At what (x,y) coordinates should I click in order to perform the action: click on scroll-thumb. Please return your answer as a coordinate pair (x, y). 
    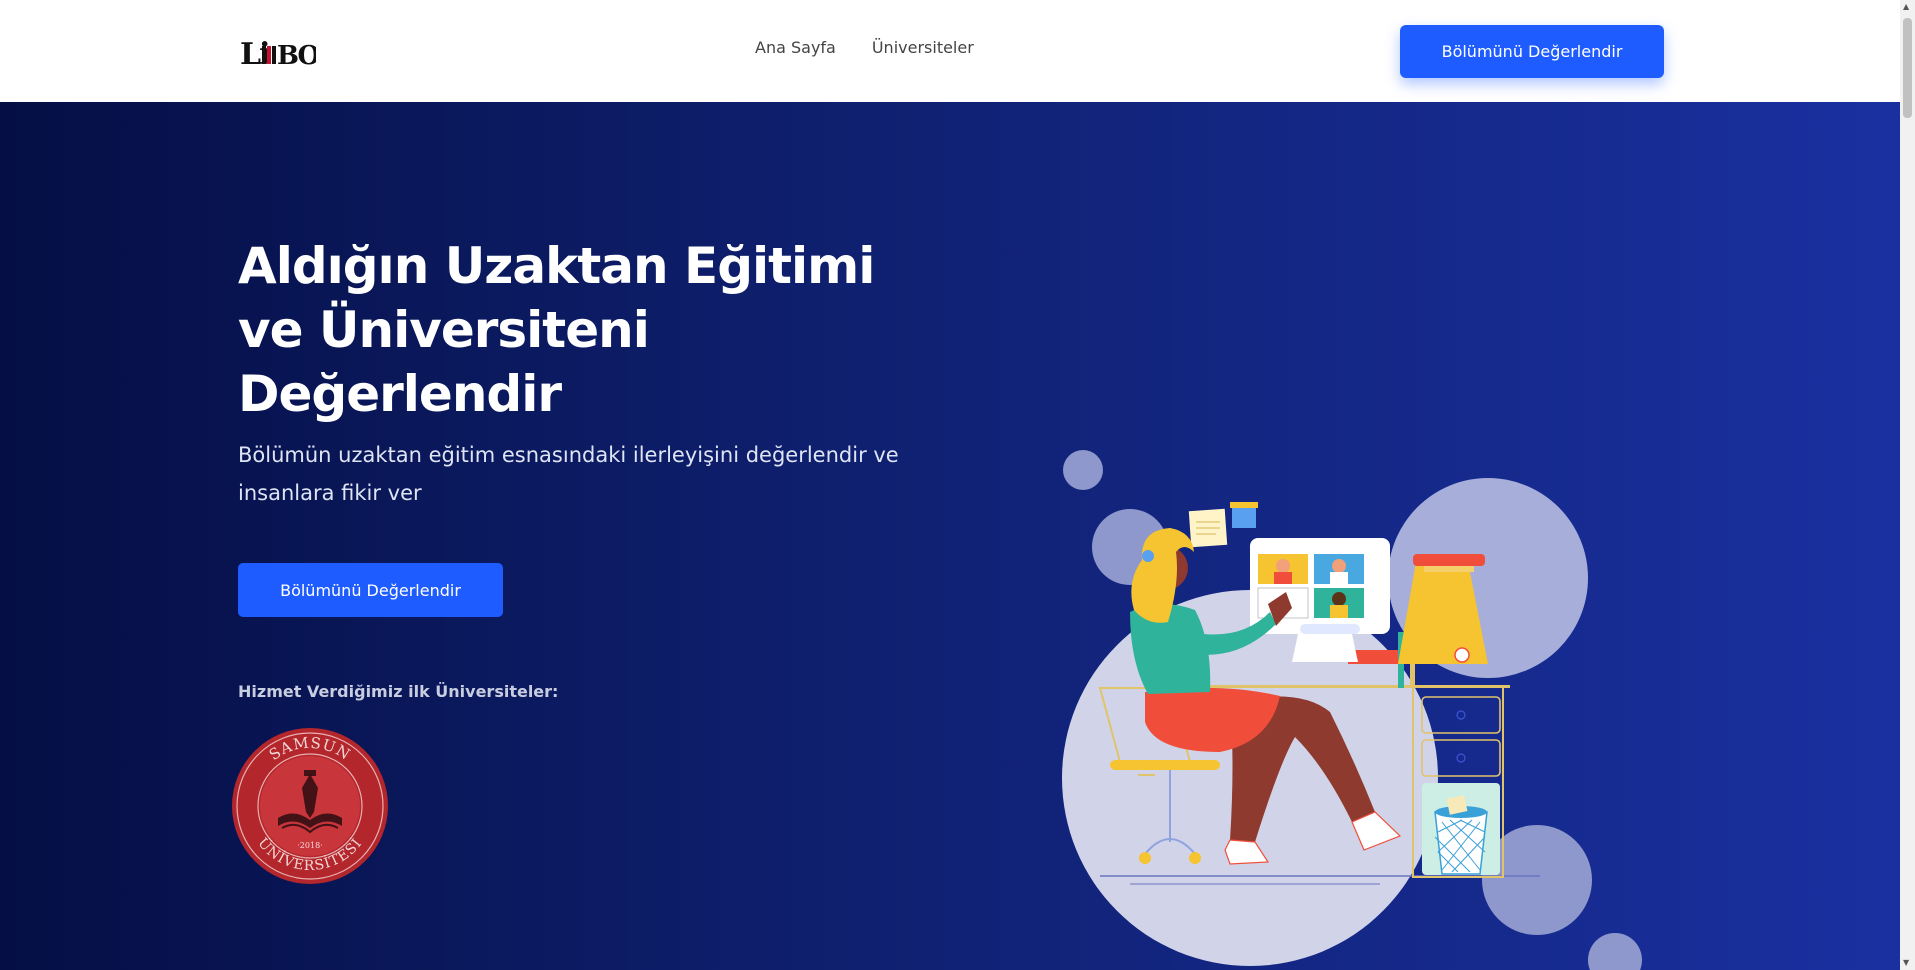
    Looking at the image, I should click on (1907, 68).